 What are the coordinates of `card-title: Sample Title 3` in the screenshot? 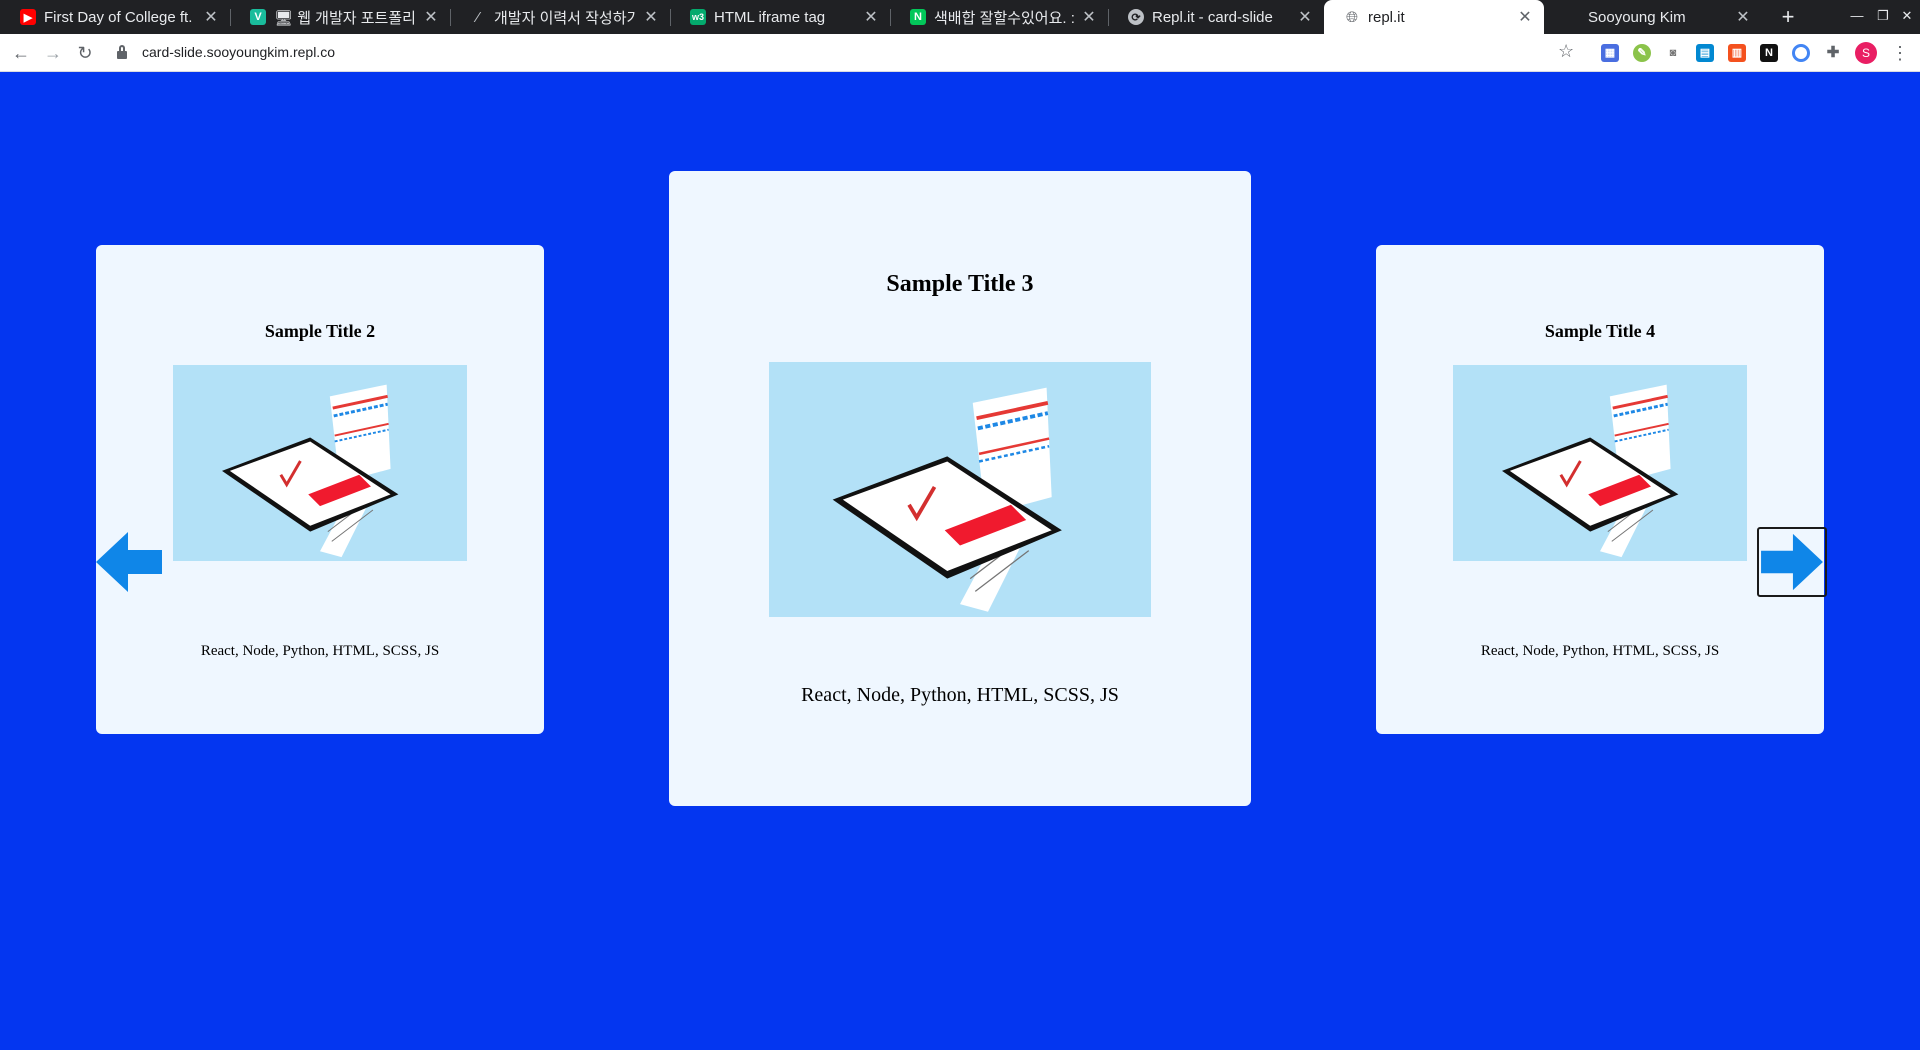 It's located at (960, 284).